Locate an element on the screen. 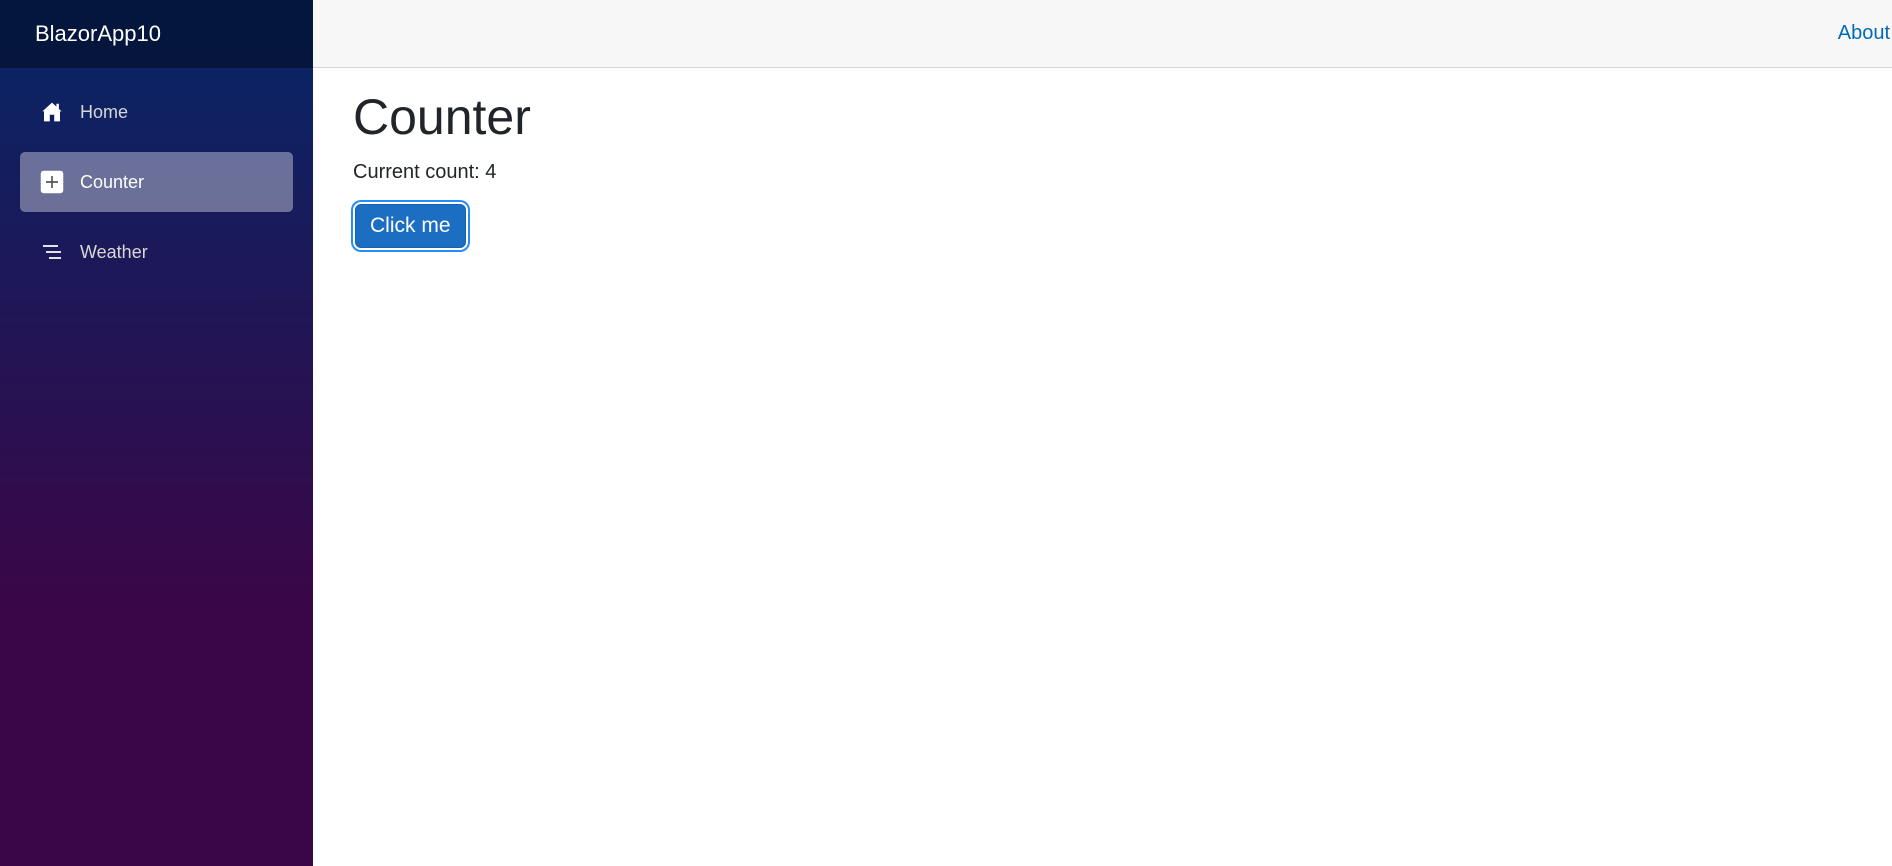 Image resolution: width=1892 pixels, height=866 pixels. nav-item-counter-label: Counter is located at coordinates (112, 181).